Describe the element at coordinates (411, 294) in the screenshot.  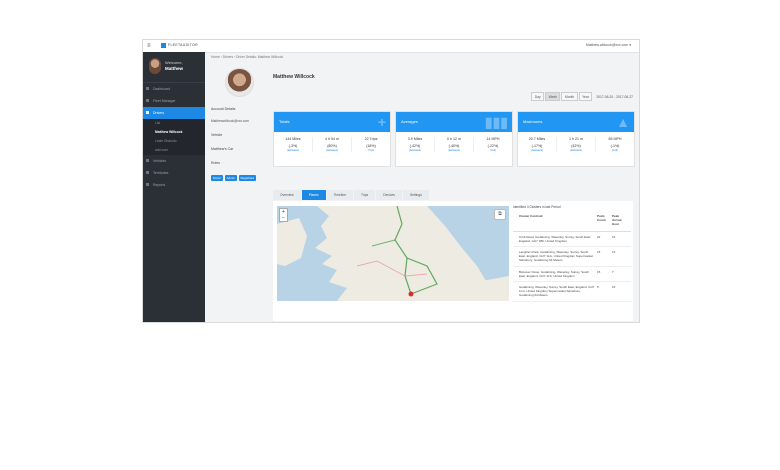
I see `map-cluster-marker` at that location.